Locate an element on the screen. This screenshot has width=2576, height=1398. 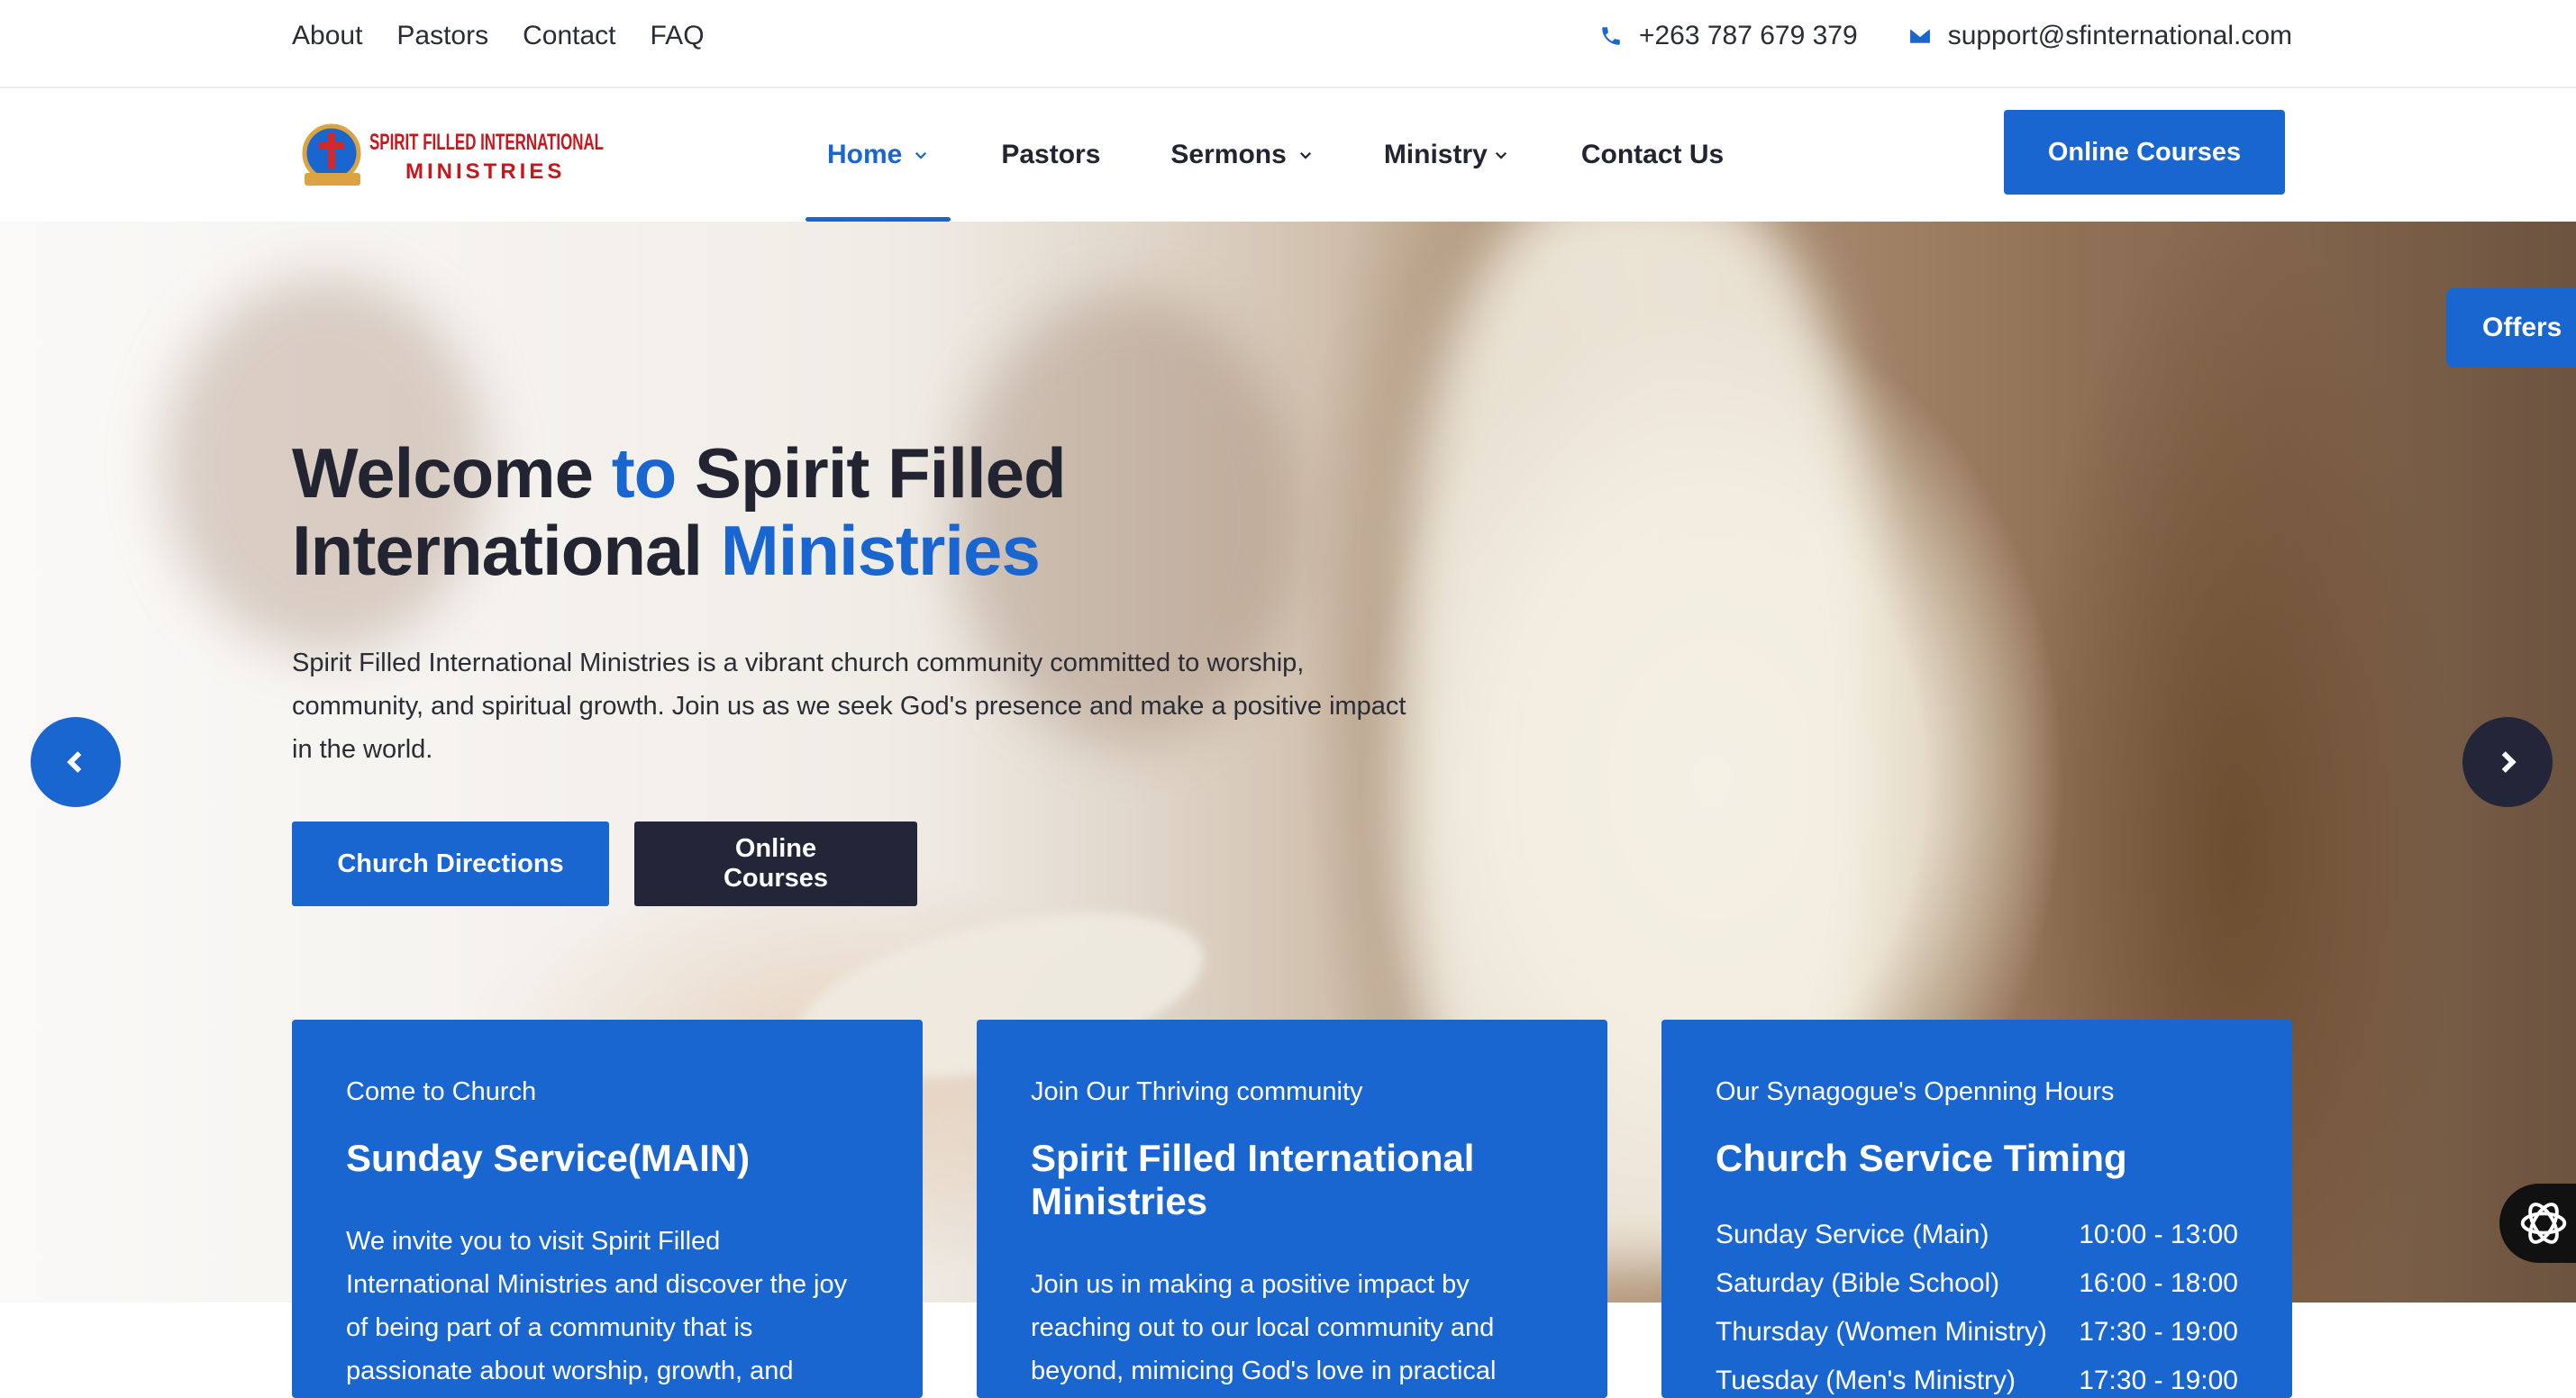
schedule-time: 10:00 - 13:00 is located at coordinates (2158, 1235).